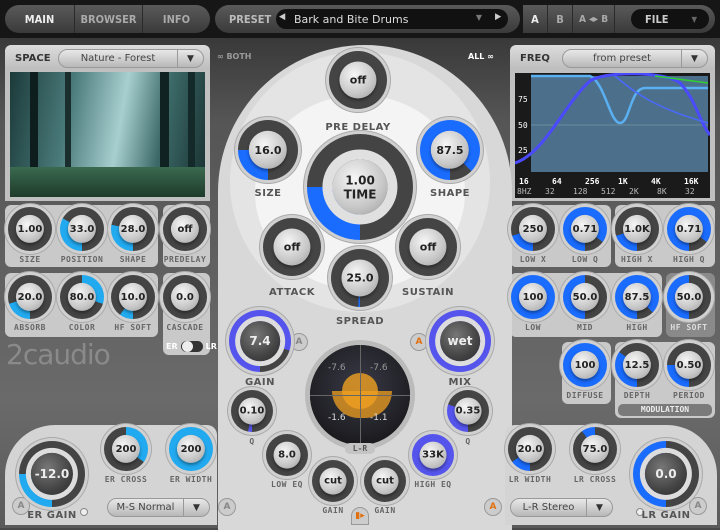 This screenshot has height=530, width=720. I want to click on knob-mid: 50.0, so click(585, 297).